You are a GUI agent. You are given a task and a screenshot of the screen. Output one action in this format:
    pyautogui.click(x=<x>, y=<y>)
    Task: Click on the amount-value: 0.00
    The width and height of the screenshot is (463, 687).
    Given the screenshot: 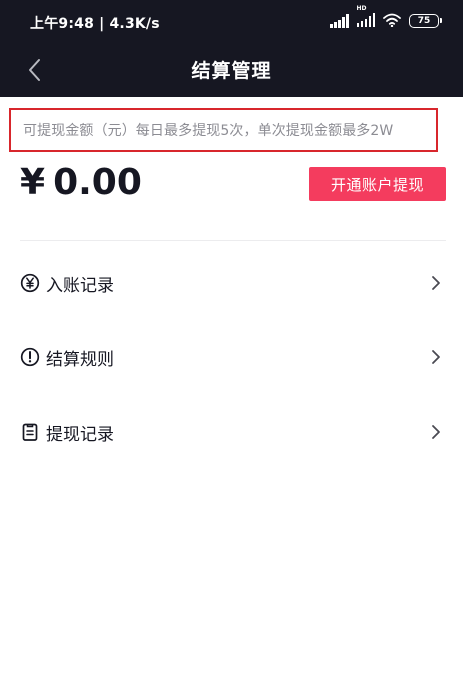 What is the action you would take?
    pyautogui.click(x=97, y=182)
    